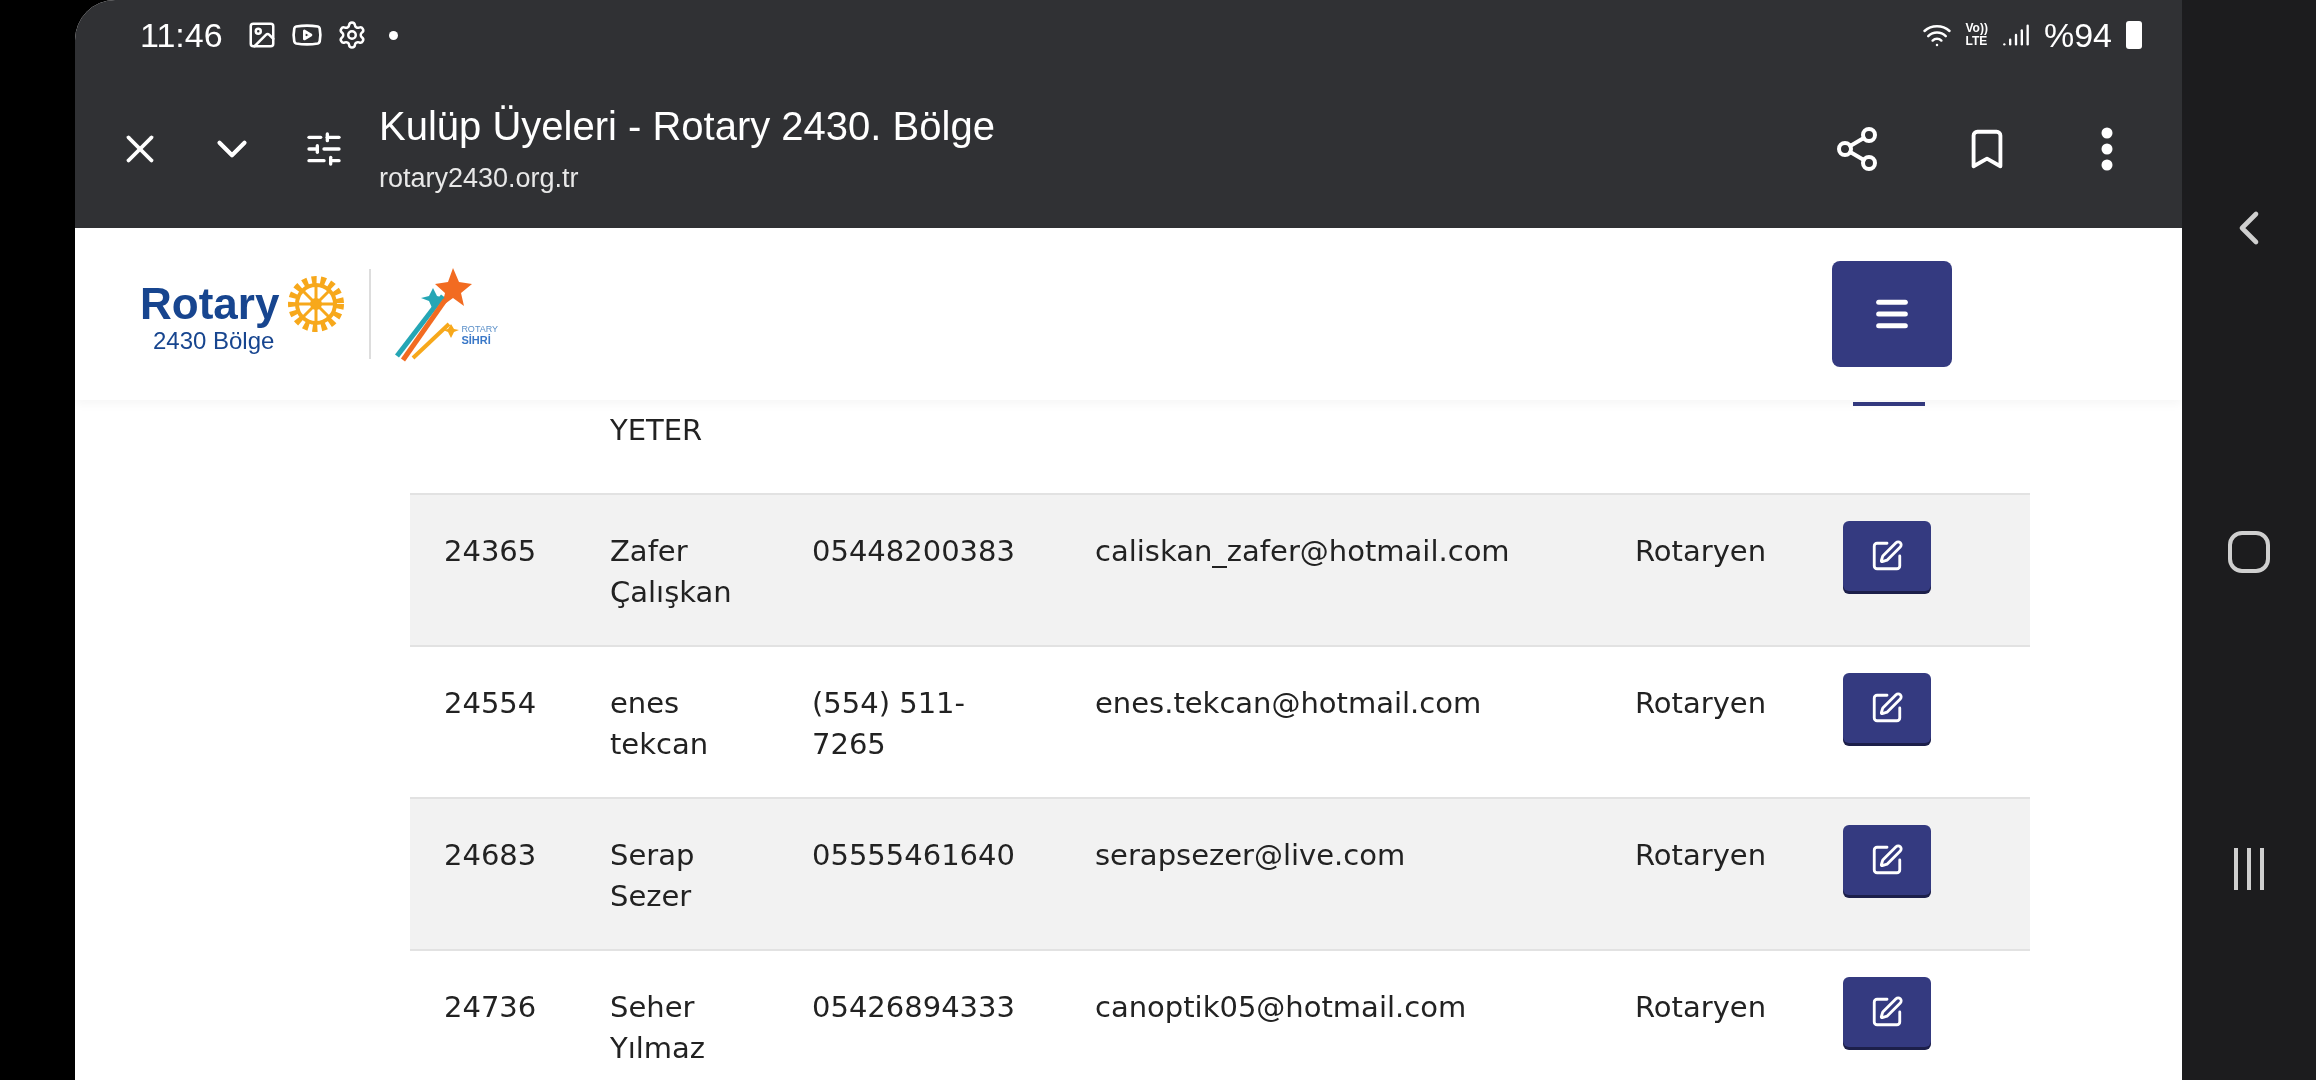  Describe the element at coordinates (2134, 35) in the screenshot. I see `battery-icon` at that location.